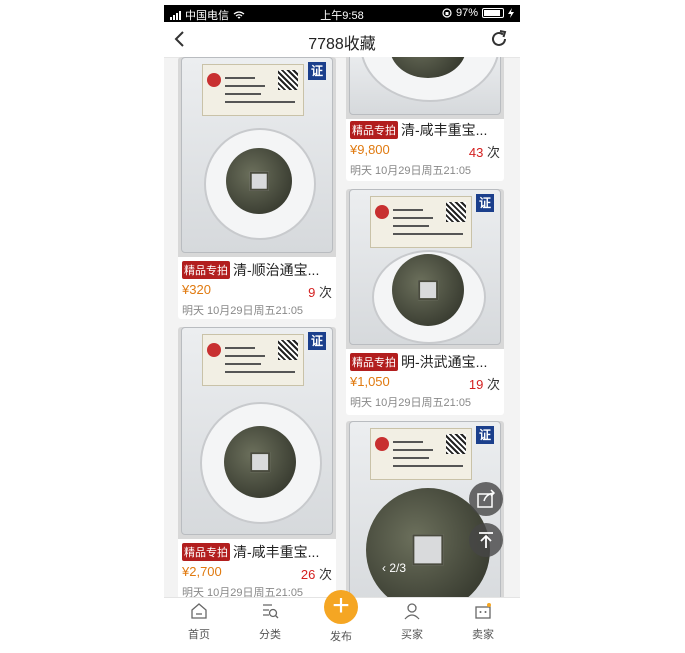 The image size is (685, 653). Describe the element at coordinates (384, 568) in the screenshot. I see `chevron-left-icon: ‹` at that location.